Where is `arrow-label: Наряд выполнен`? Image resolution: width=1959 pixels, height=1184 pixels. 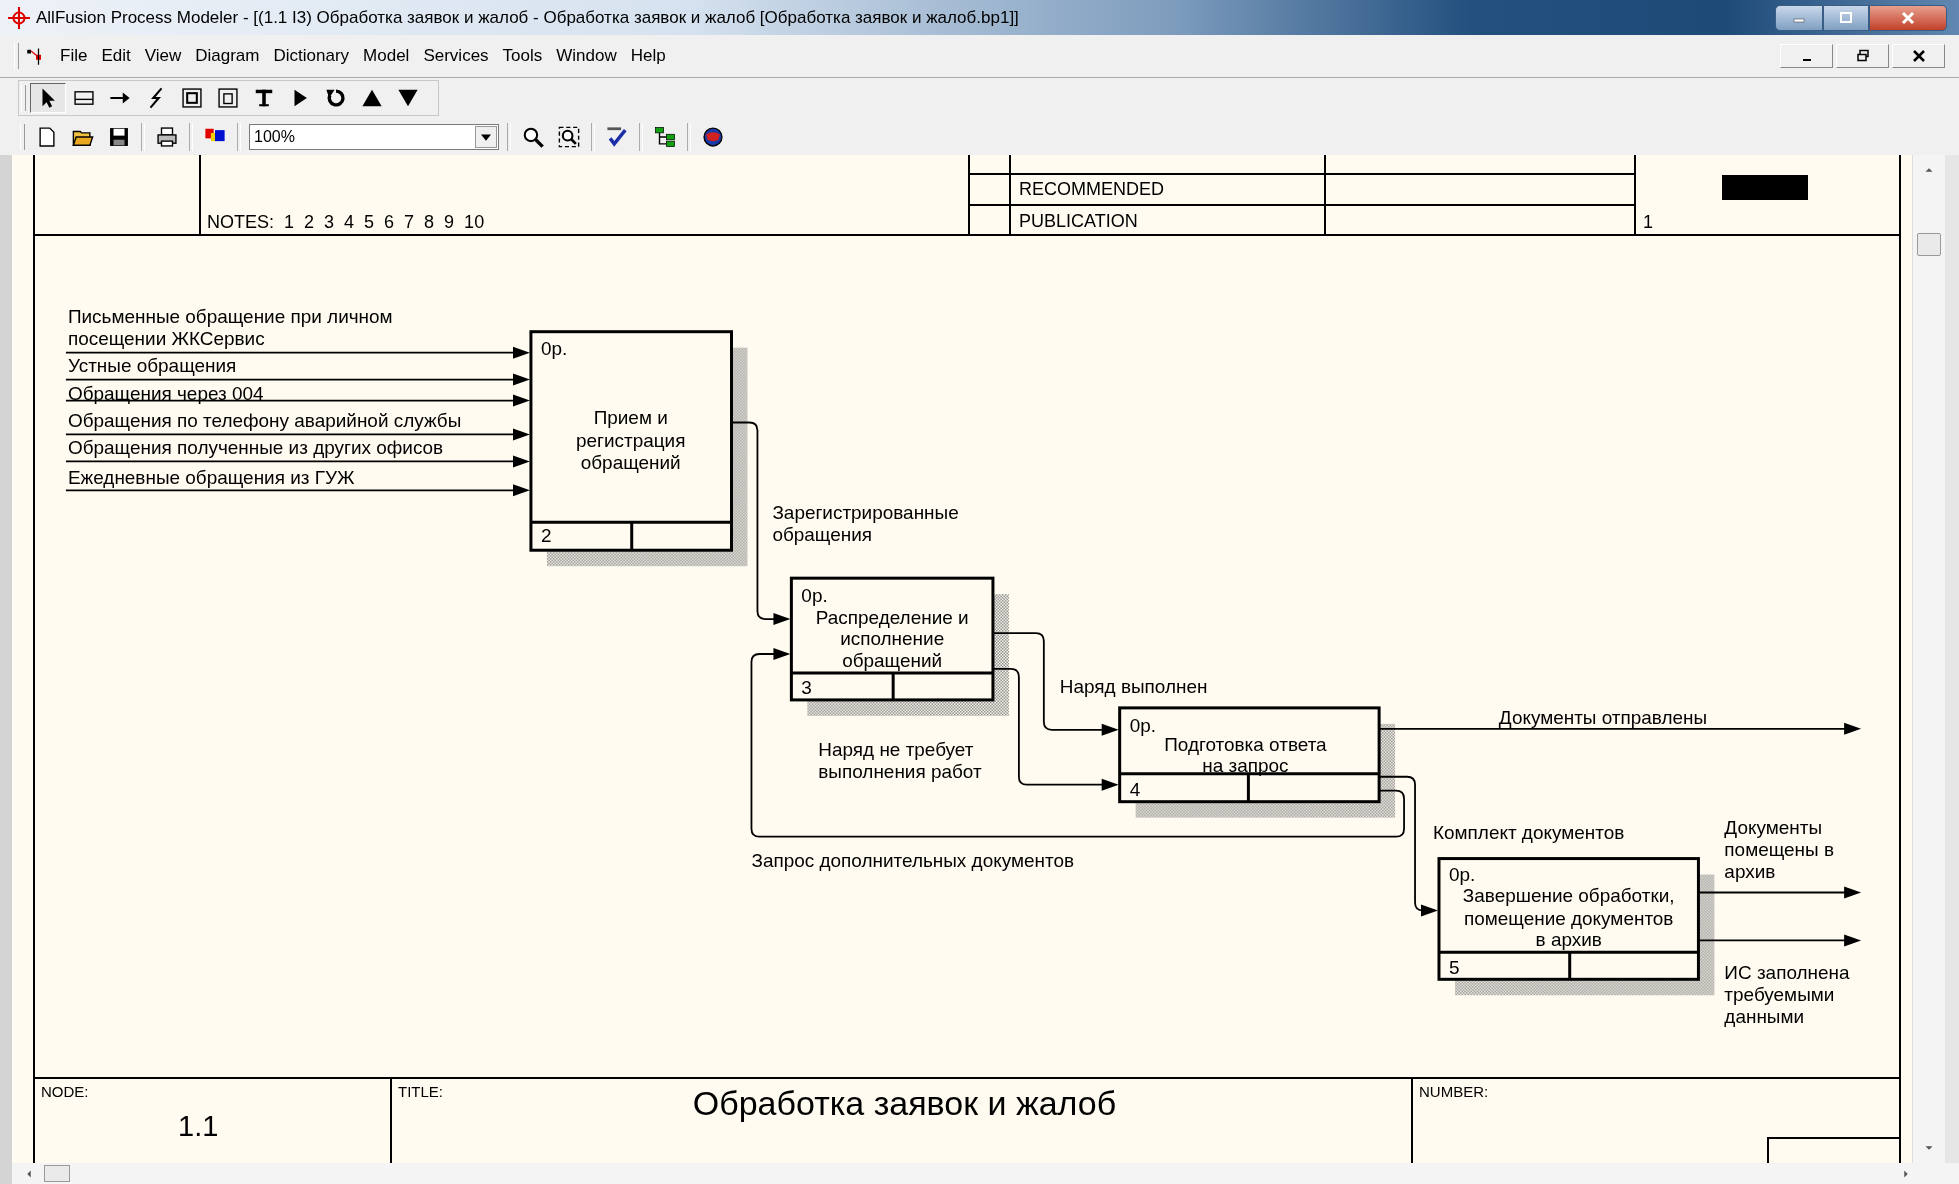
arrow-label: Наряд выполнен is located at coordinates (1133, 686).